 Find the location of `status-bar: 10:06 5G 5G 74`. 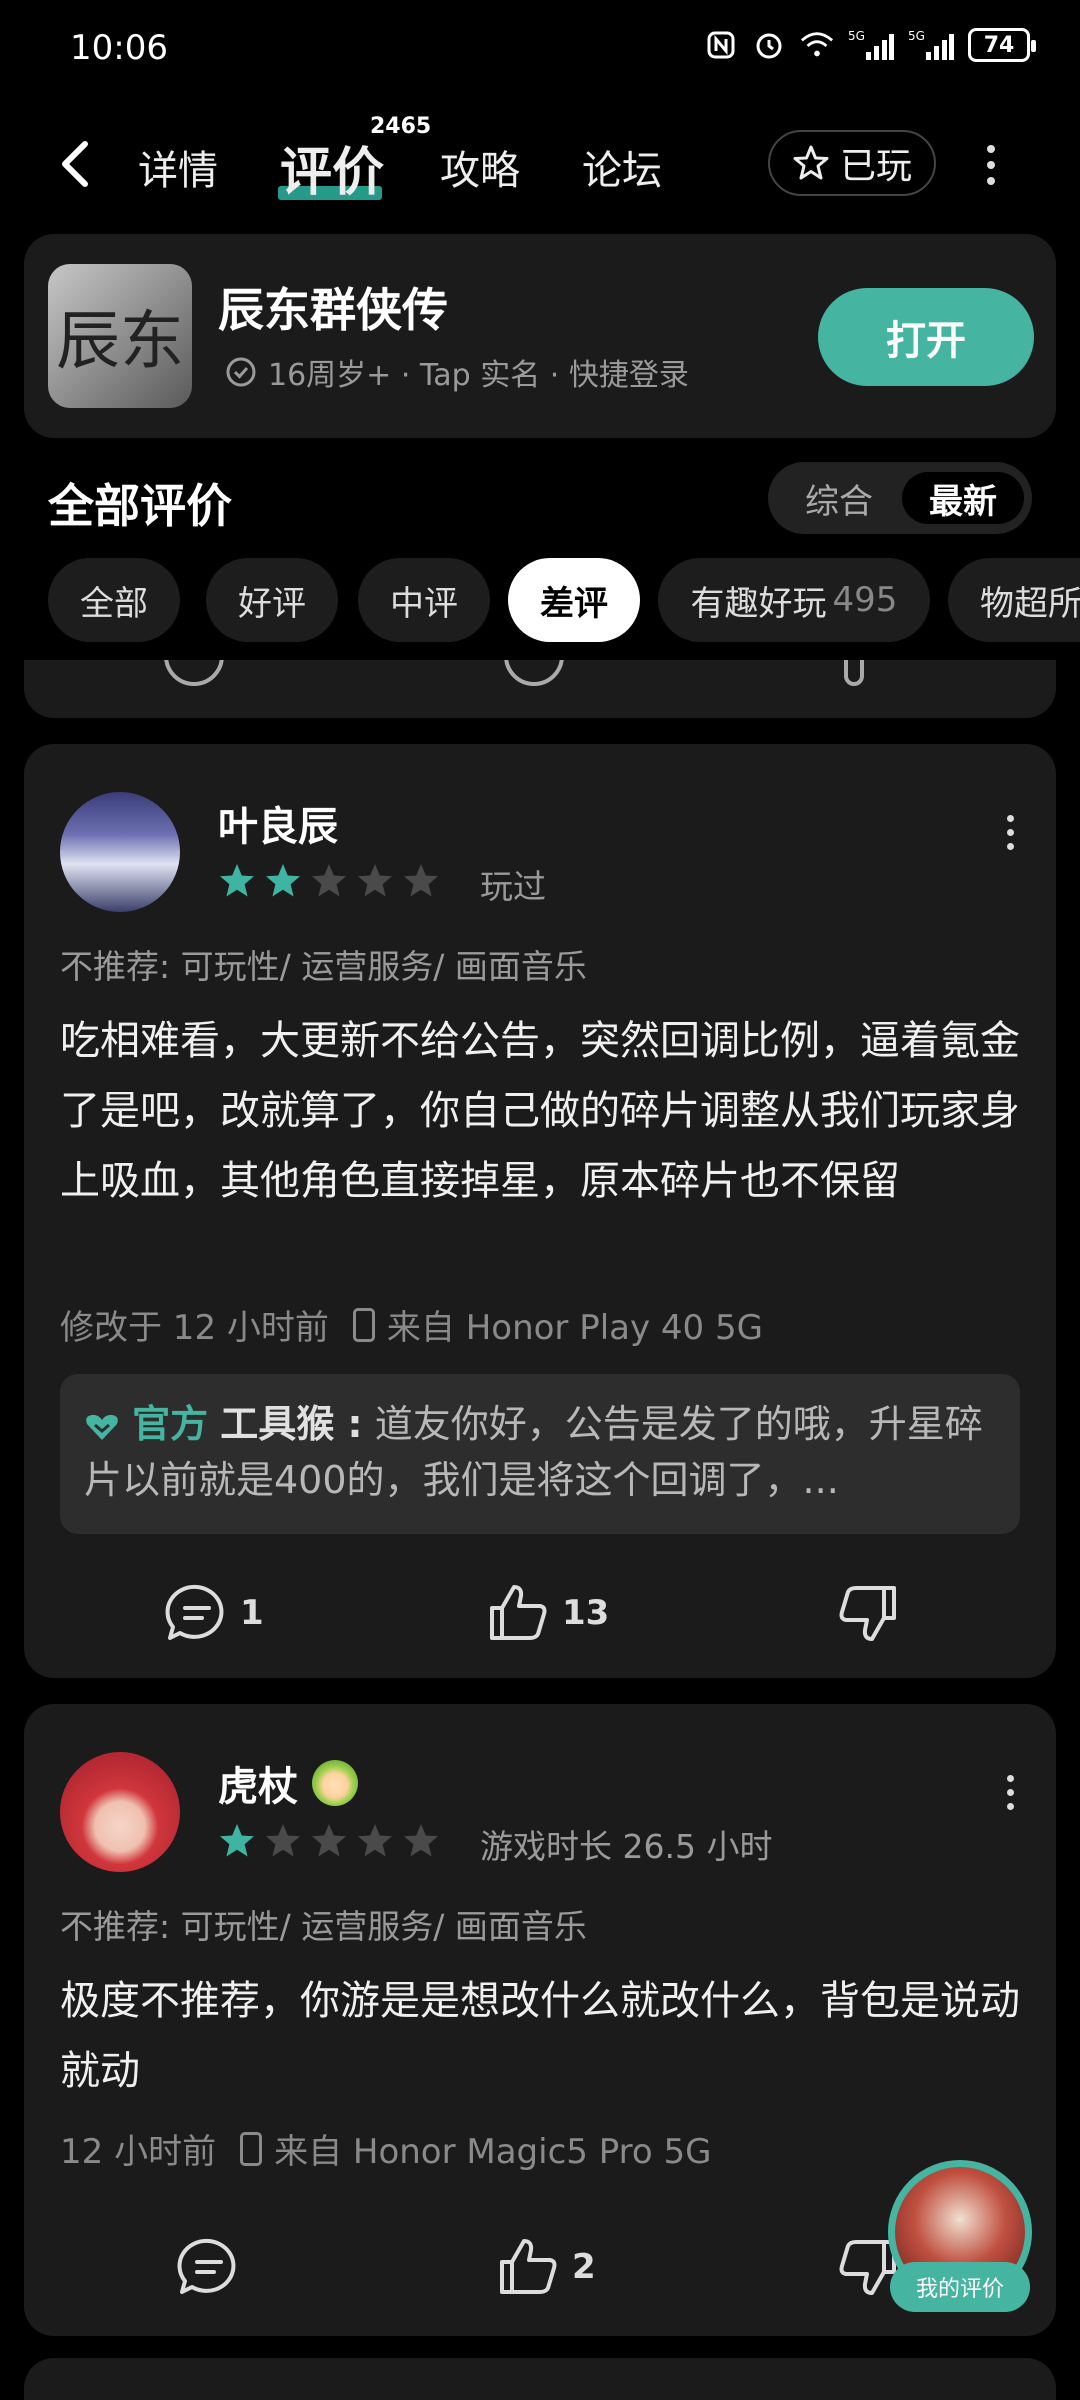

status-bar: 10:06 5G 5G 74 is located at coordinates (540, 50).